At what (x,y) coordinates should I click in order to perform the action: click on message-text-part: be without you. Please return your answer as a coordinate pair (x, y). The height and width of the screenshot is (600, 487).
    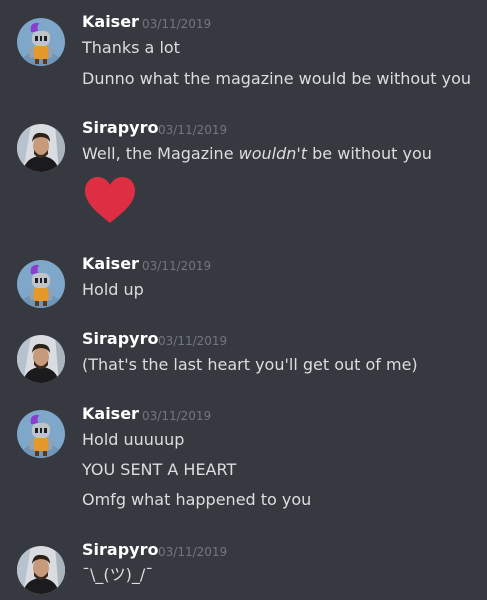
    Looking at the image, I should click on (369, 153).